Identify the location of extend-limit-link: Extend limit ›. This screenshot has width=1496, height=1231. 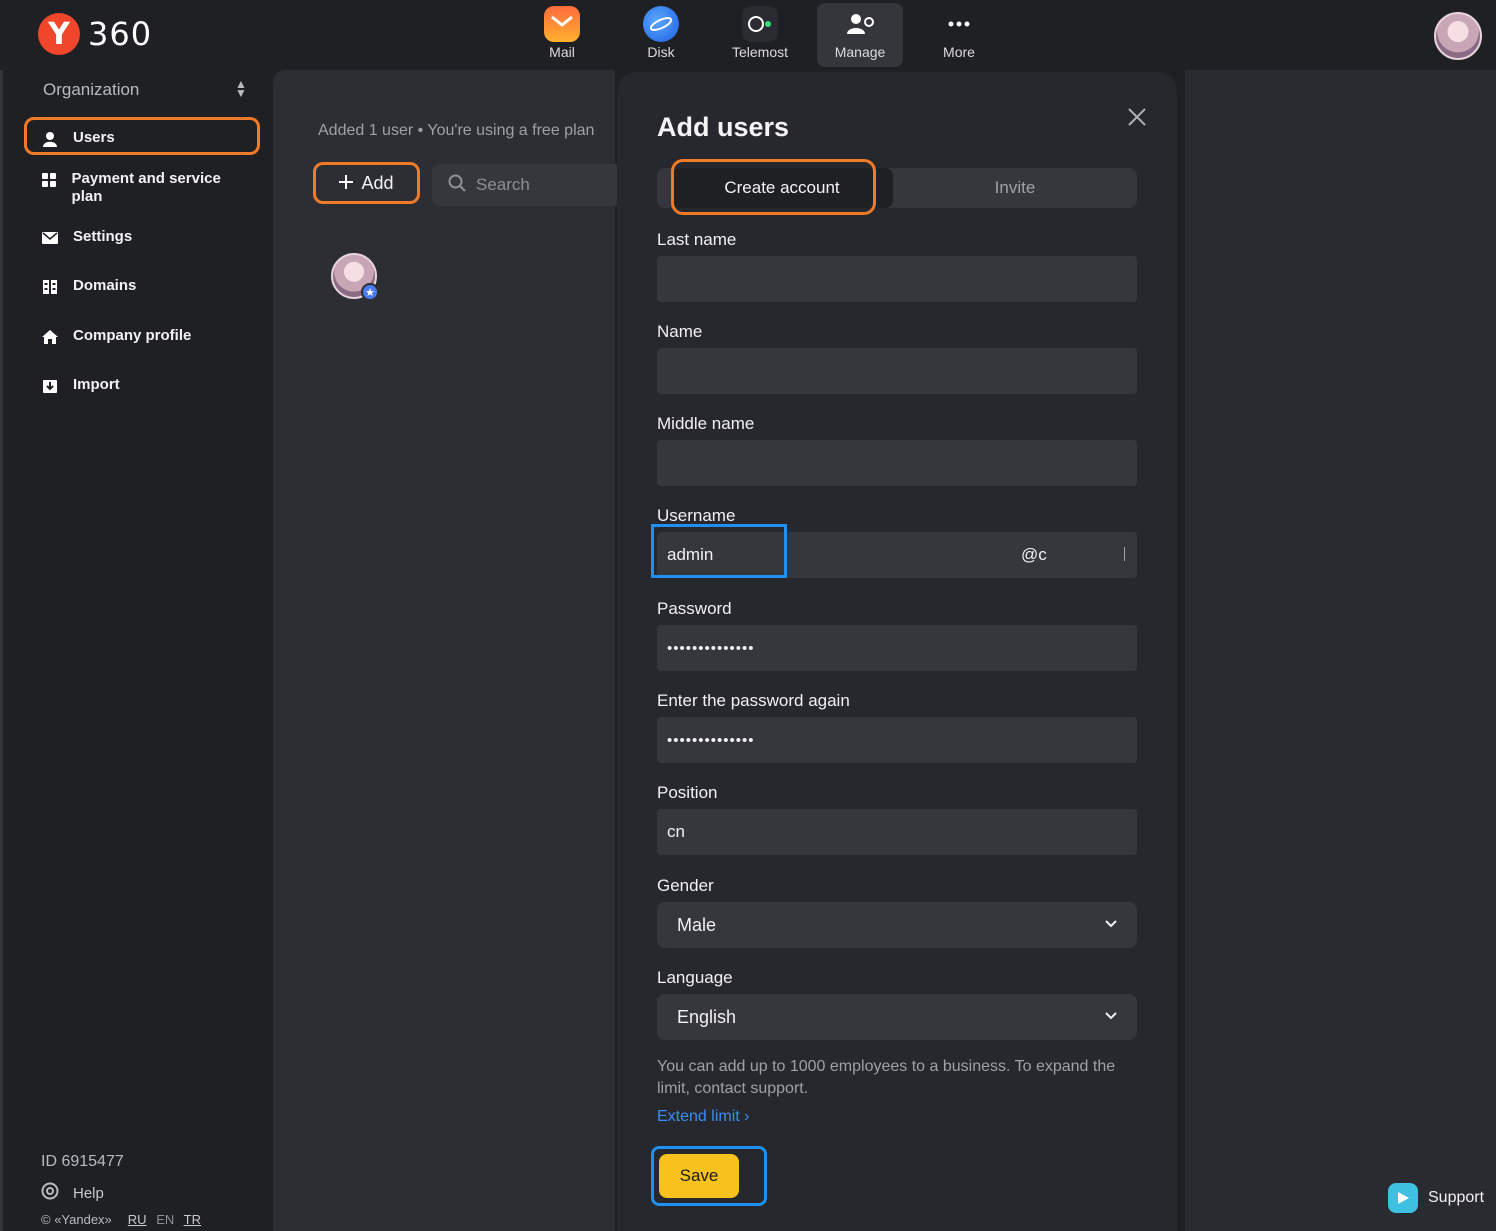
(703, 1117).